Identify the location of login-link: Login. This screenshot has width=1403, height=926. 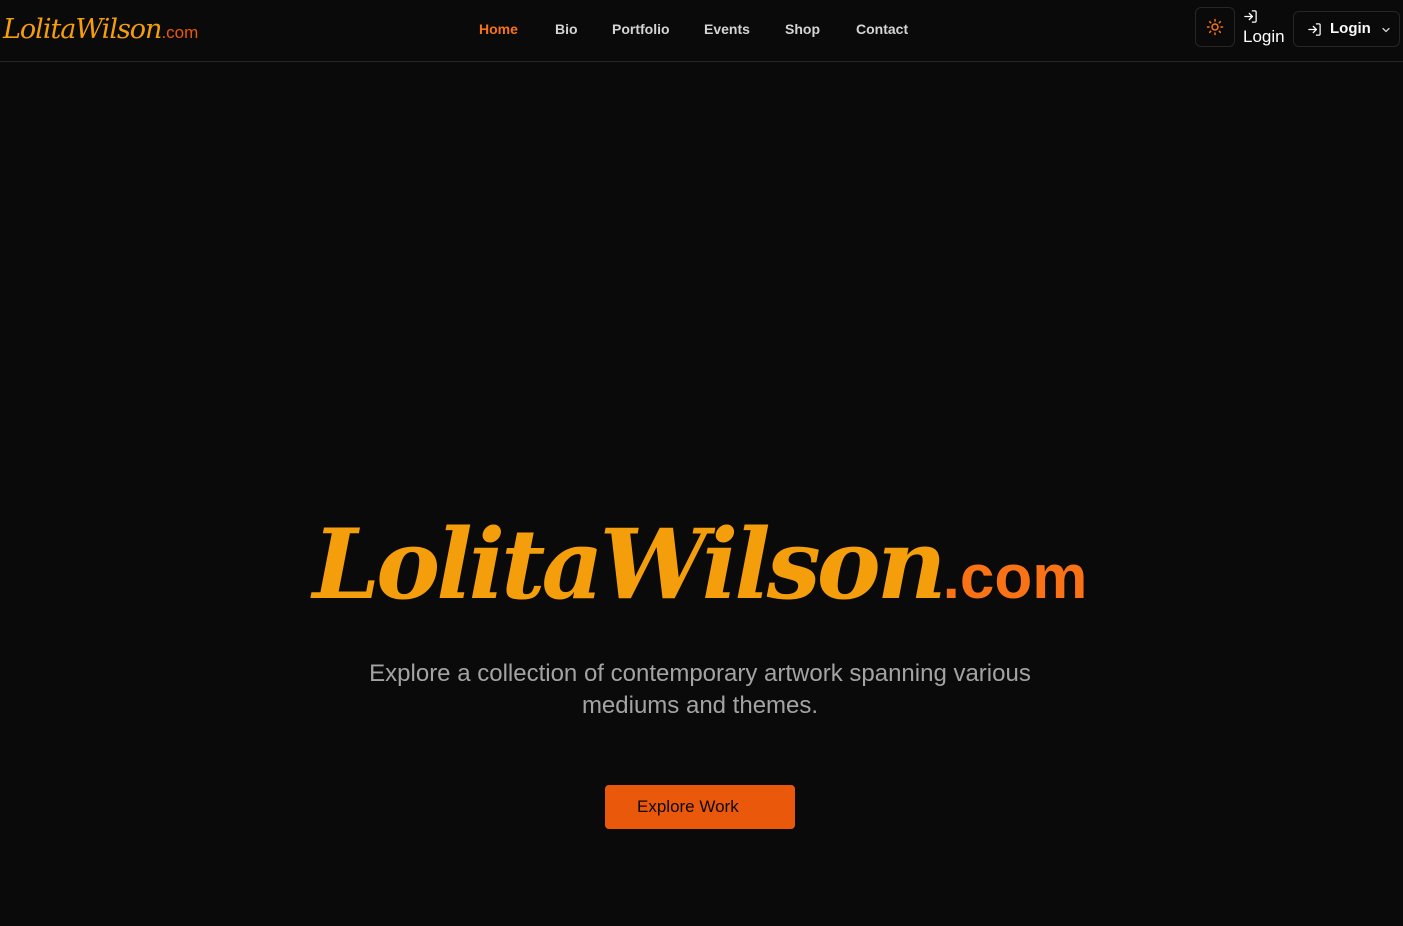
(1266, 29).